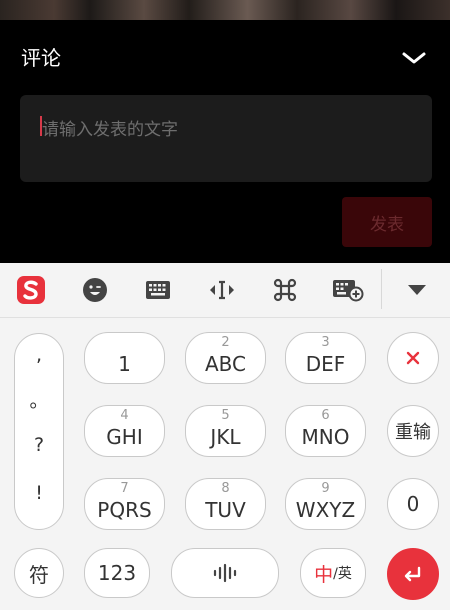  I want to click on clipboard-keyboard-icon, so click(348, 291).